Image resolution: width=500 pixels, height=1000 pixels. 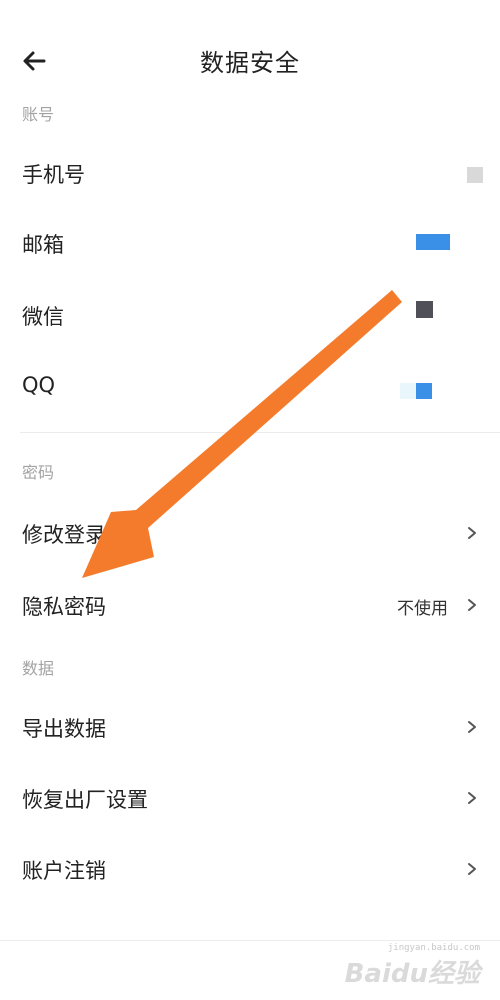 I want to click on watermark-logo: Baidu经验, so click(x=412, y=974).